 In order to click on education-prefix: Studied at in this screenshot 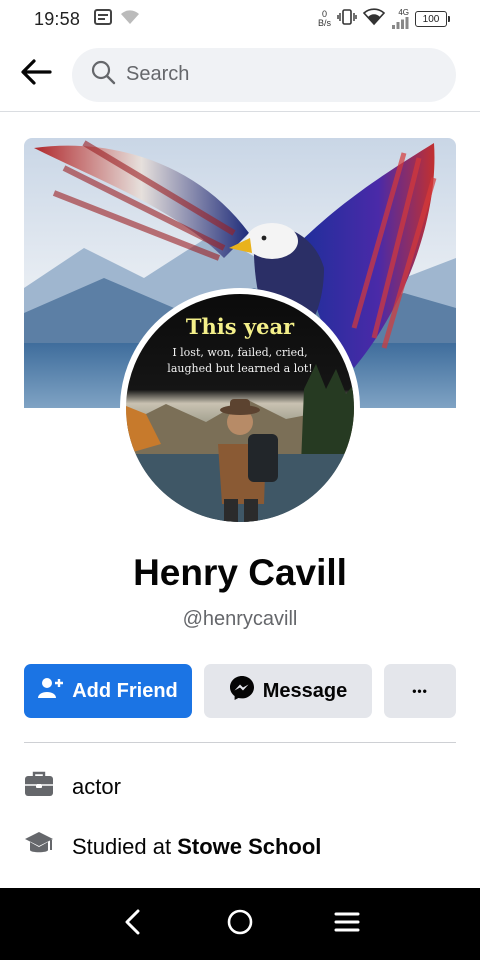, I will do `click(125, 846)`.